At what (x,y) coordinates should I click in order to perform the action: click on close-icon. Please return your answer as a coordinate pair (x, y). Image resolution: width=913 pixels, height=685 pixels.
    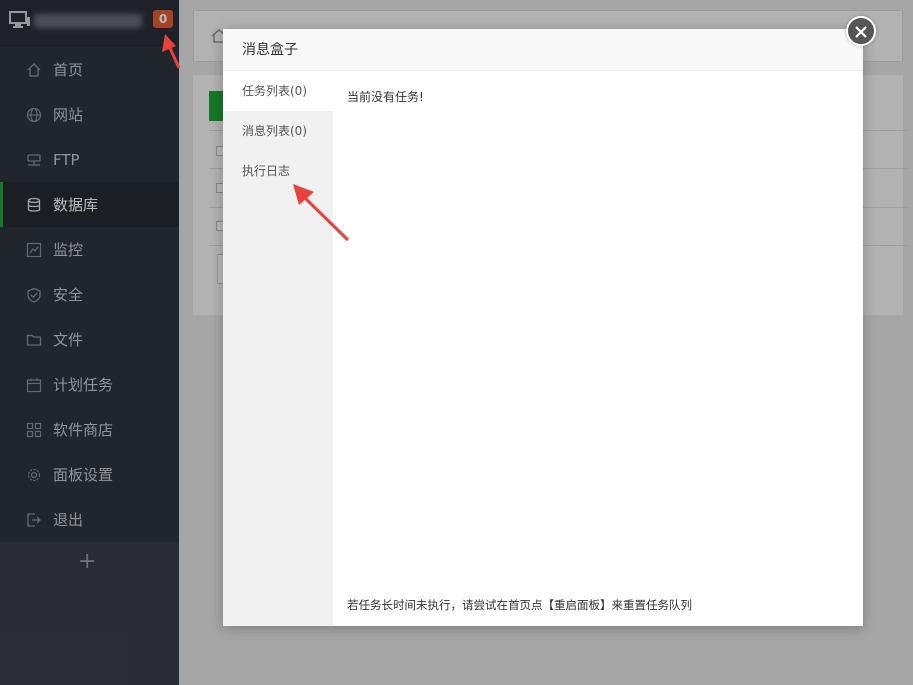
    Looking at the image, I should click on (861, 33).